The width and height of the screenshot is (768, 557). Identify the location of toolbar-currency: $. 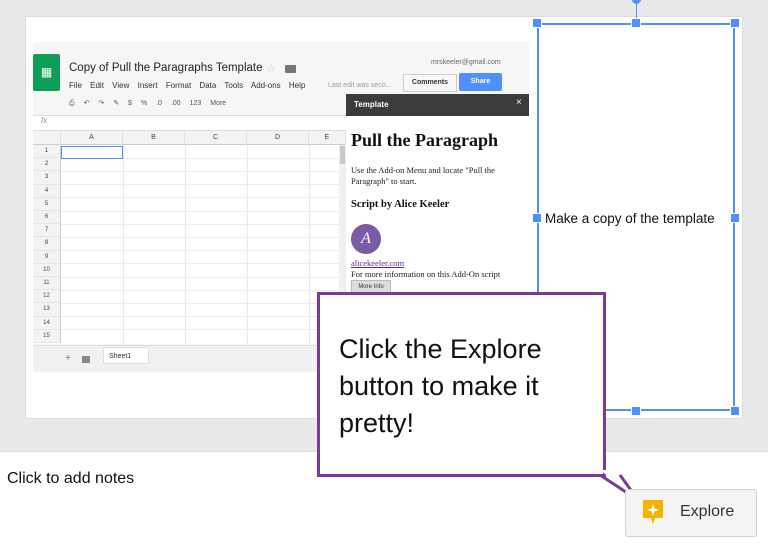
(130, 103).